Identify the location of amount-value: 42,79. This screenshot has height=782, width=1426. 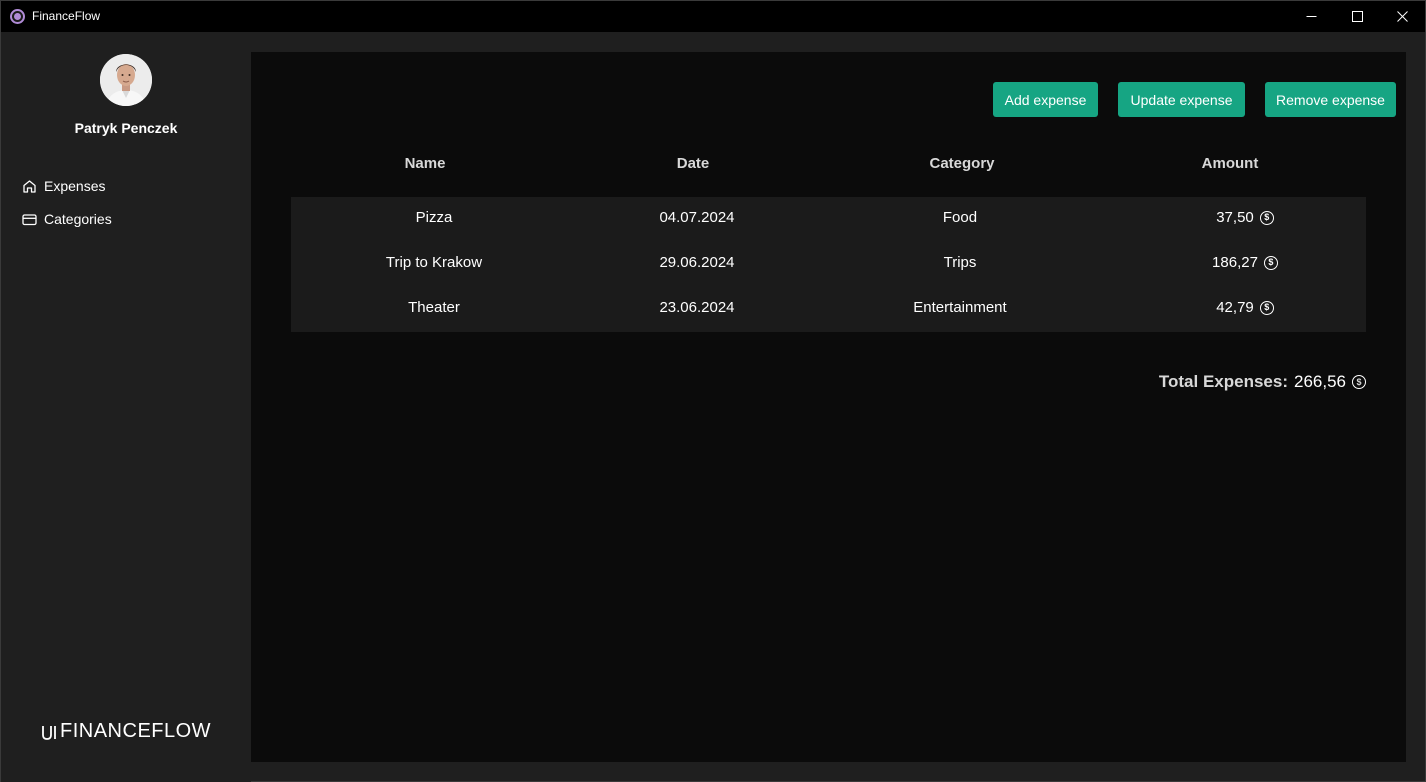
(1235, 307).